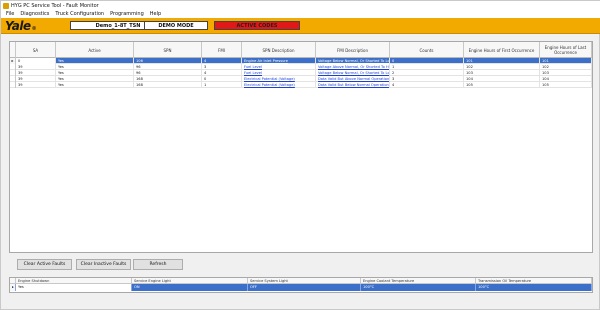  I want to click on cell-sa: 39, so click(36, 85).